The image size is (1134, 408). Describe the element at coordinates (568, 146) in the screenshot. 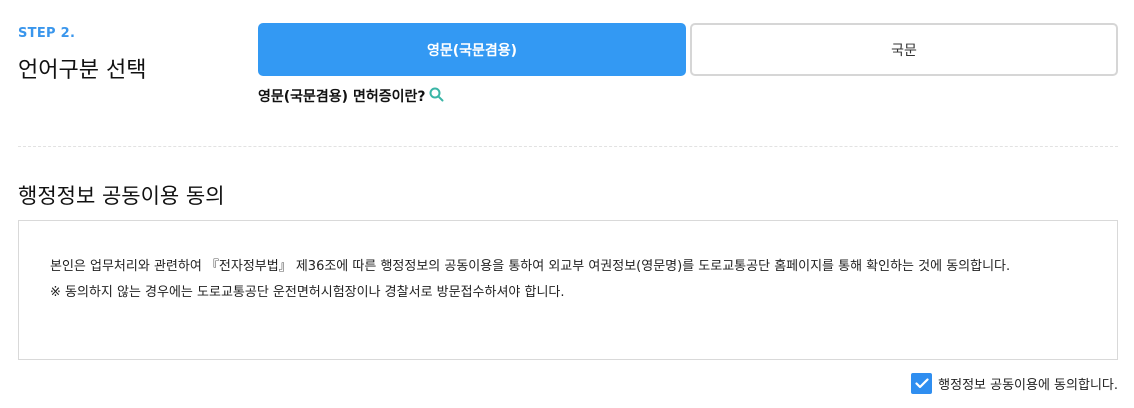

I see `section-divider` at that location.